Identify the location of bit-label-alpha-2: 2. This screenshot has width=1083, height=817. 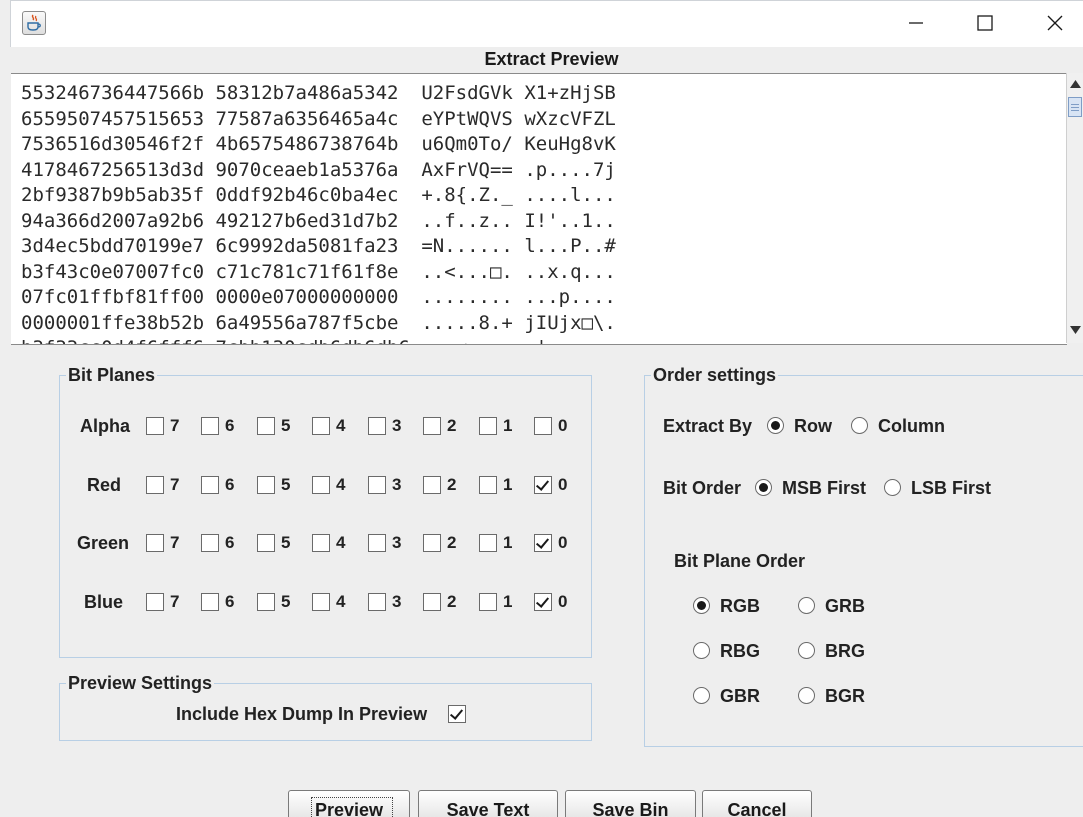
(452, 425).